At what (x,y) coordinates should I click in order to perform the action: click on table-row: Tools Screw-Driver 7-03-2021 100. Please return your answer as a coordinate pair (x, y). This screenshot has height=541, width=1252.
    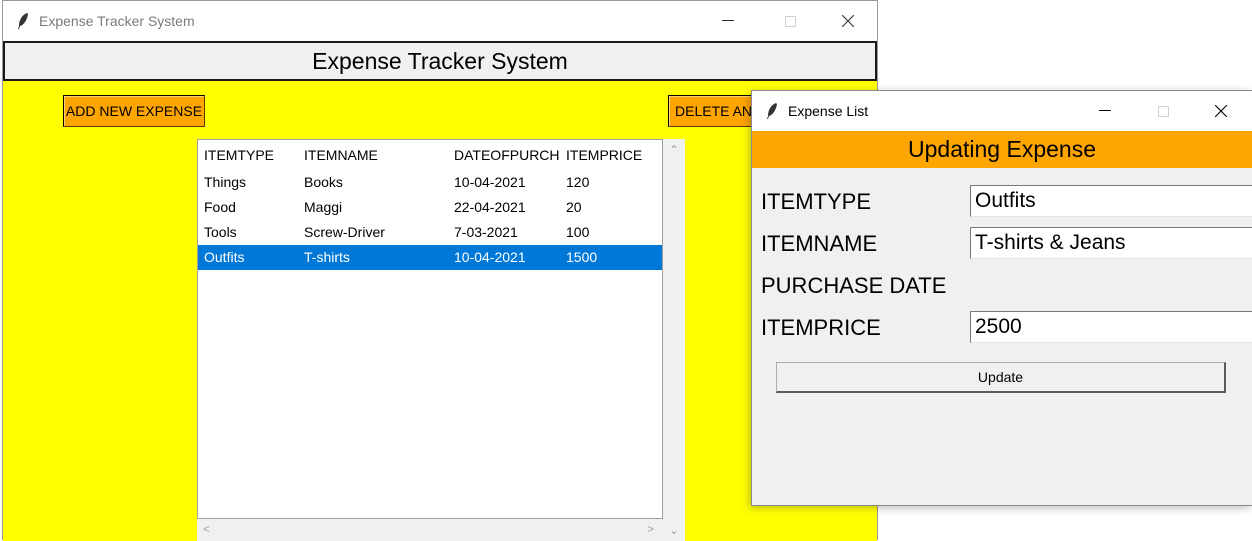
    Looking at the image, I should click on (430, 232).